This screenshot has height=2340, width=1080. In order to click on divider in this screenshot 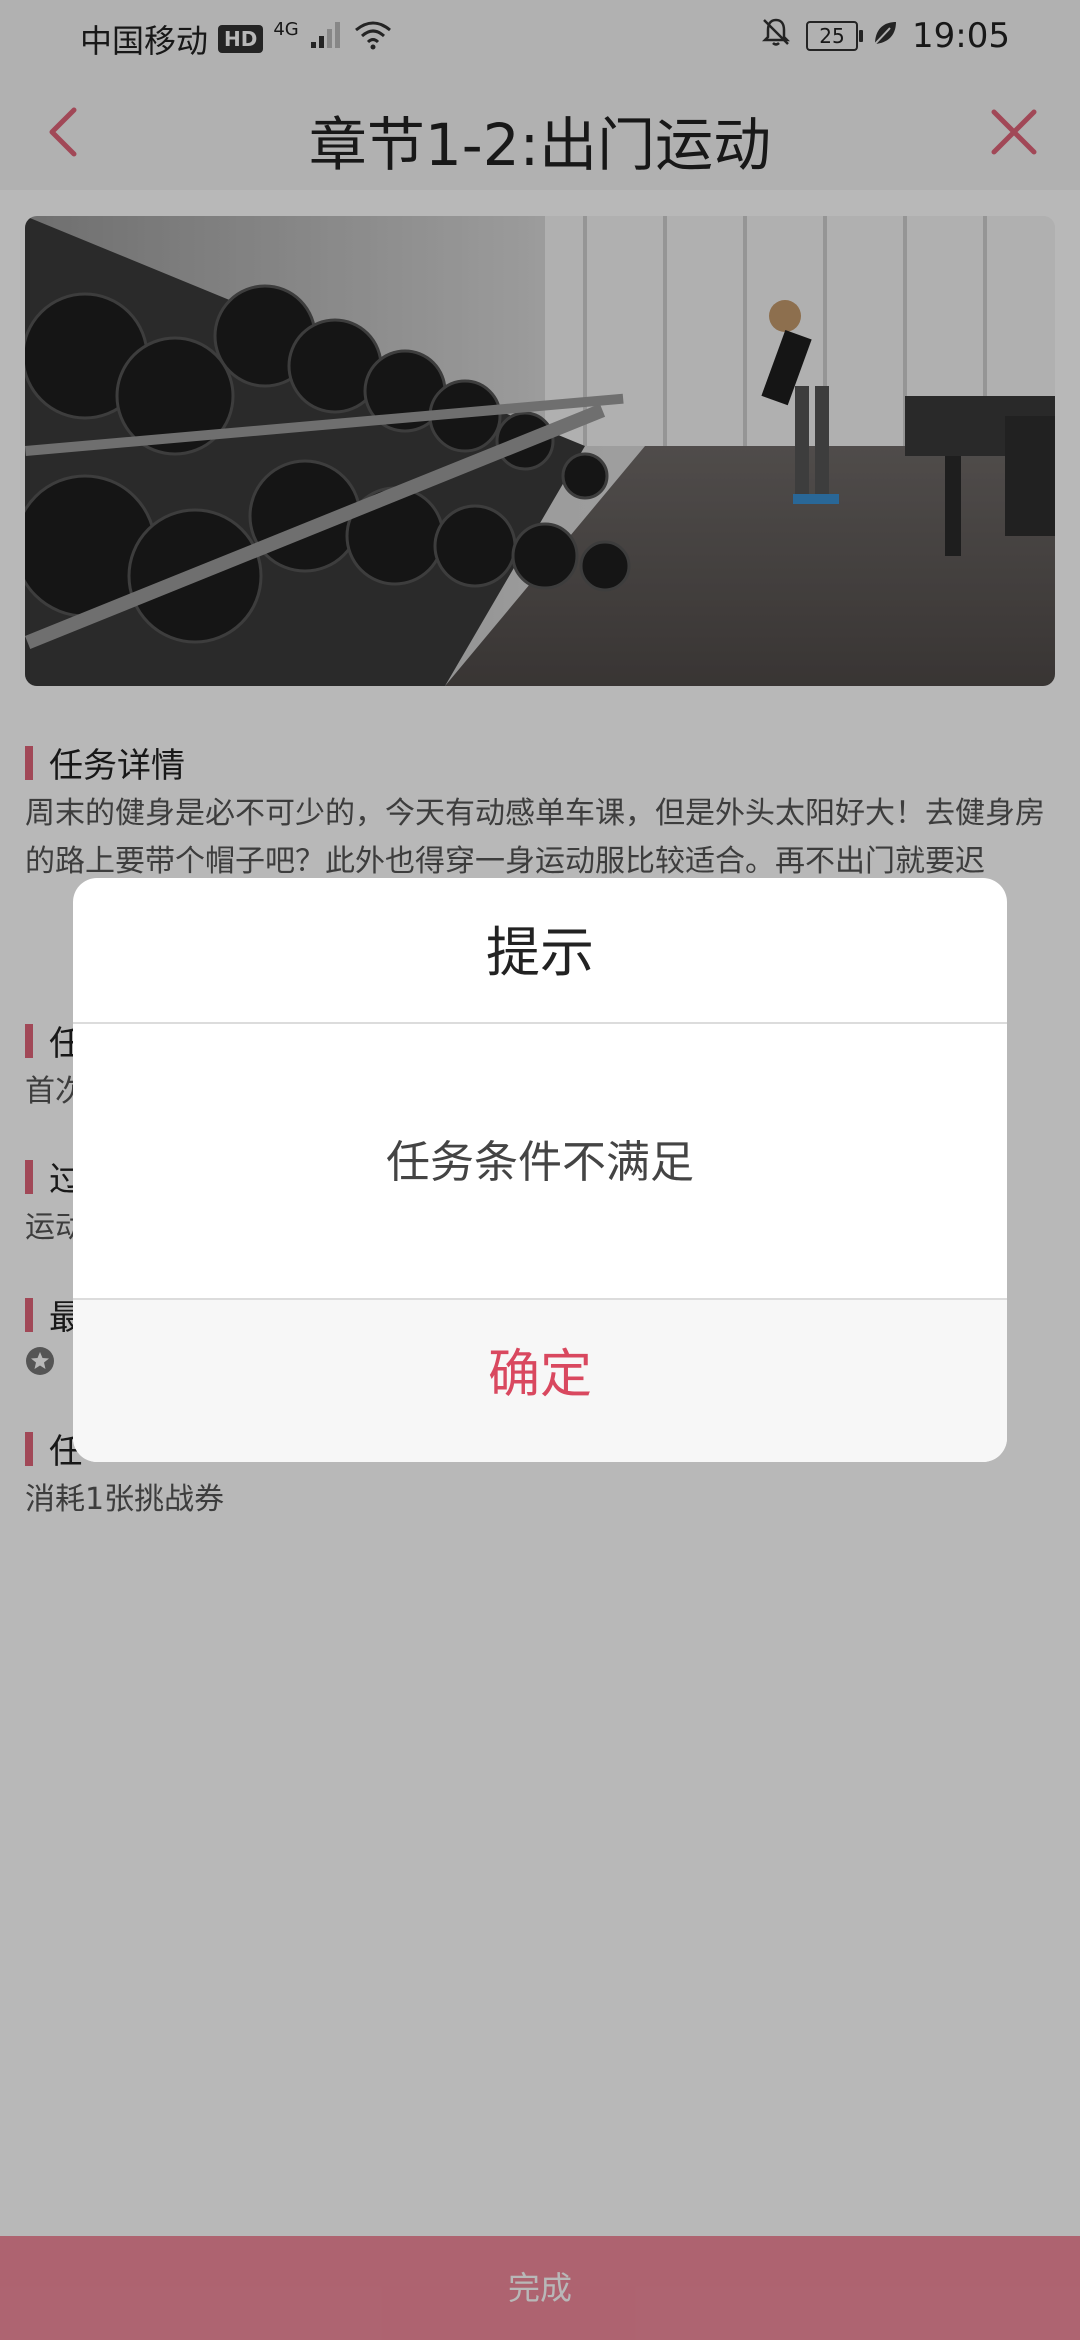, I will do `click(540, 1023)`.